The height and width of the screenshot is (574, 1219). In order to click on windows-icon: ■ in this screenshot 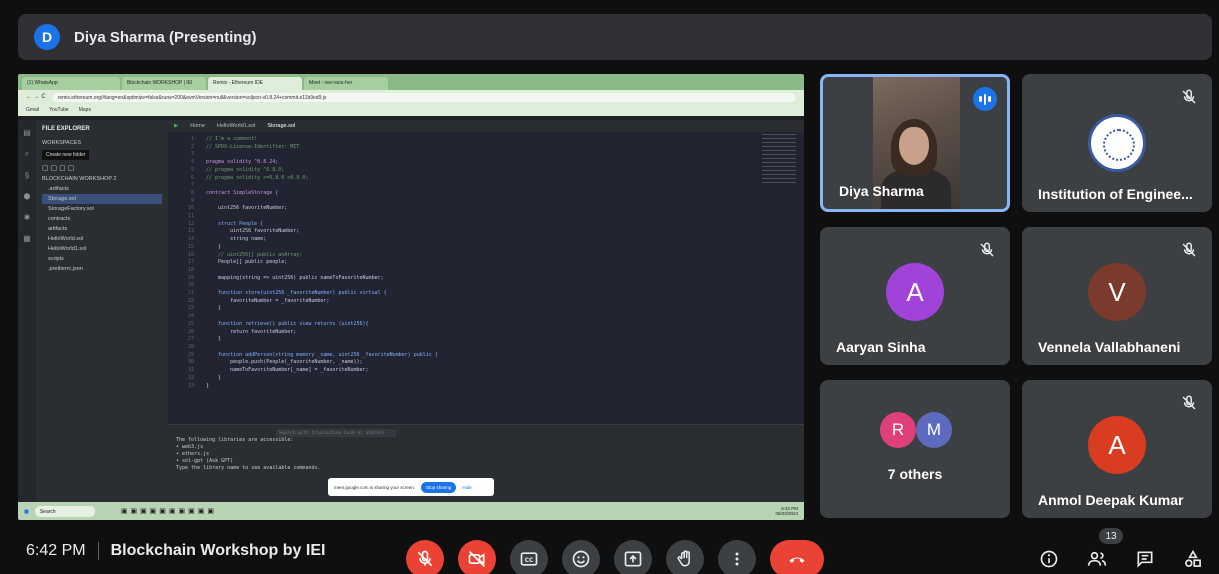, I will do `click(26, 511)`.